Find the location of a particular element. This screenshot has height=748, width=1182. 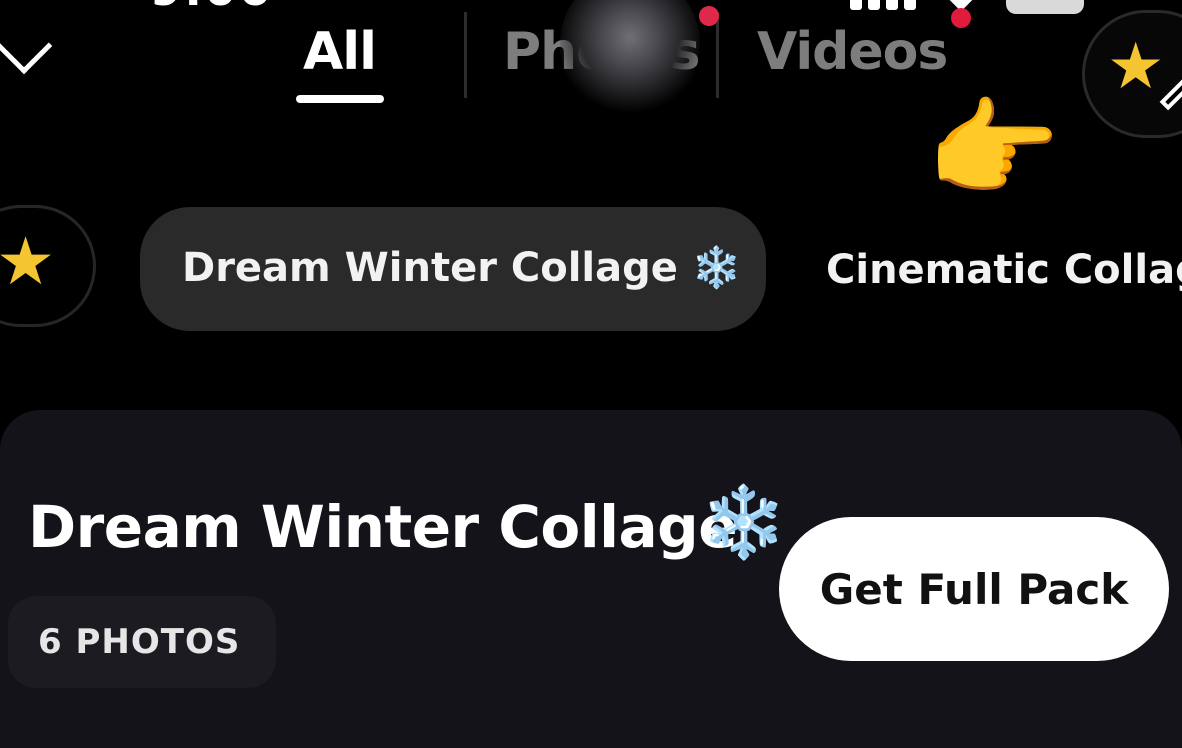

photo-count: 6 PHOTOS is located at coordinates (139, 642).